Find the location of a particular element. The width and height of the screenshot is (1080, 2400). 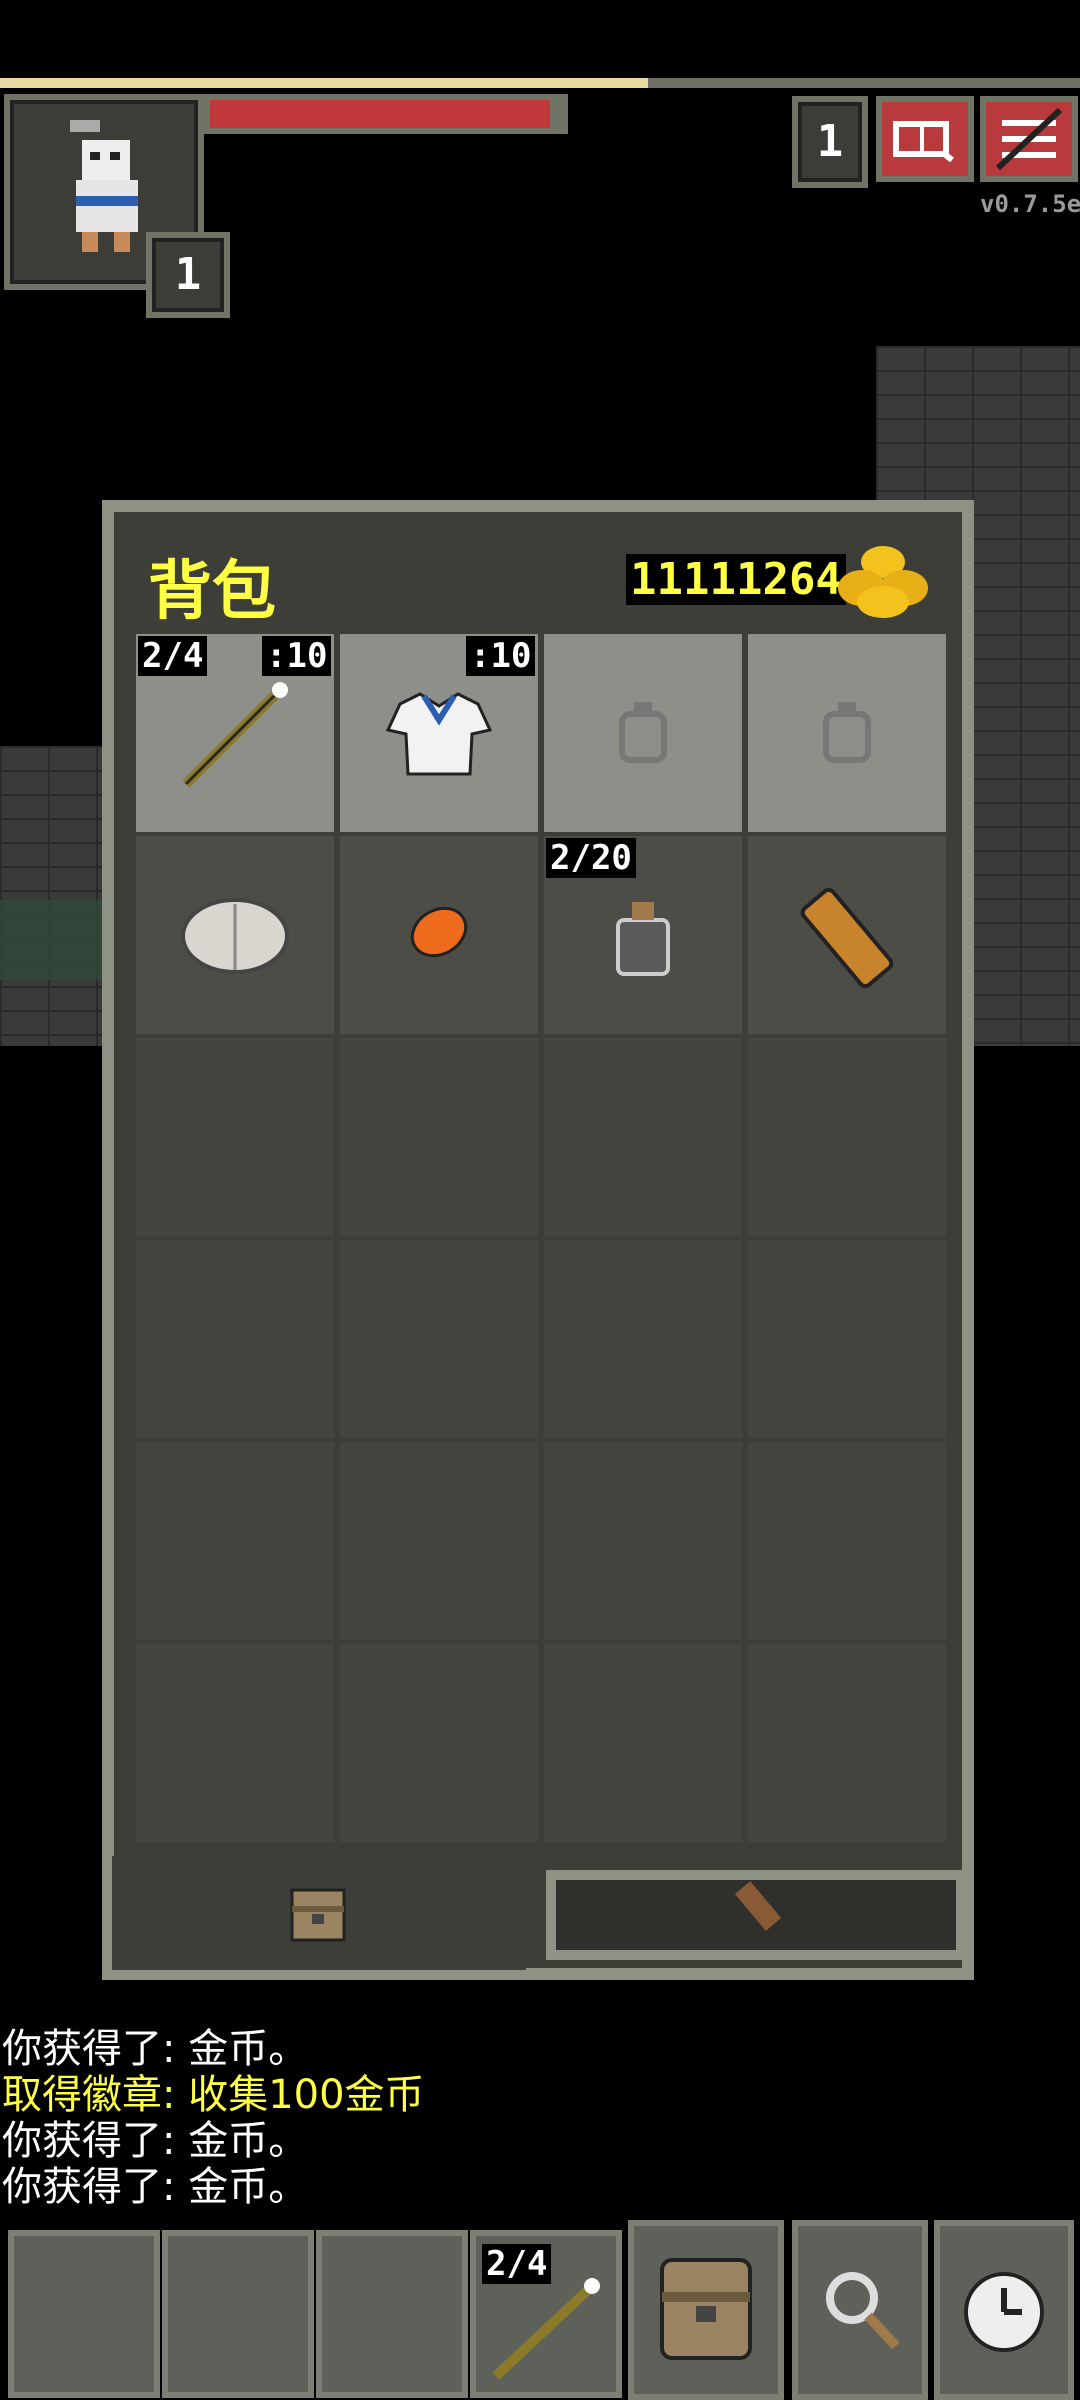

item-slot-seed is located at coordinates (439, 935).